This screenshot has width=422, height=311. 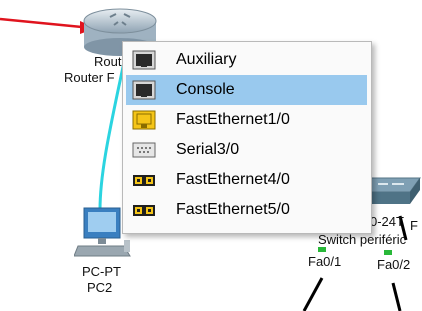 I want to click on serial-port-icon, so click(x=144, y=150).